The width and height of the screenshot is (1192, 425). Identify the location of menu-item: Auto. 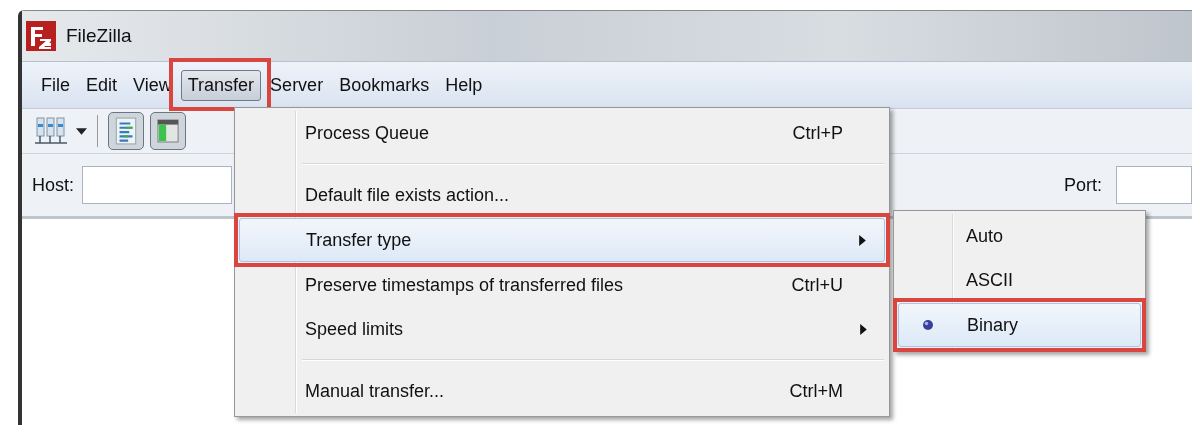
(1019, 236).